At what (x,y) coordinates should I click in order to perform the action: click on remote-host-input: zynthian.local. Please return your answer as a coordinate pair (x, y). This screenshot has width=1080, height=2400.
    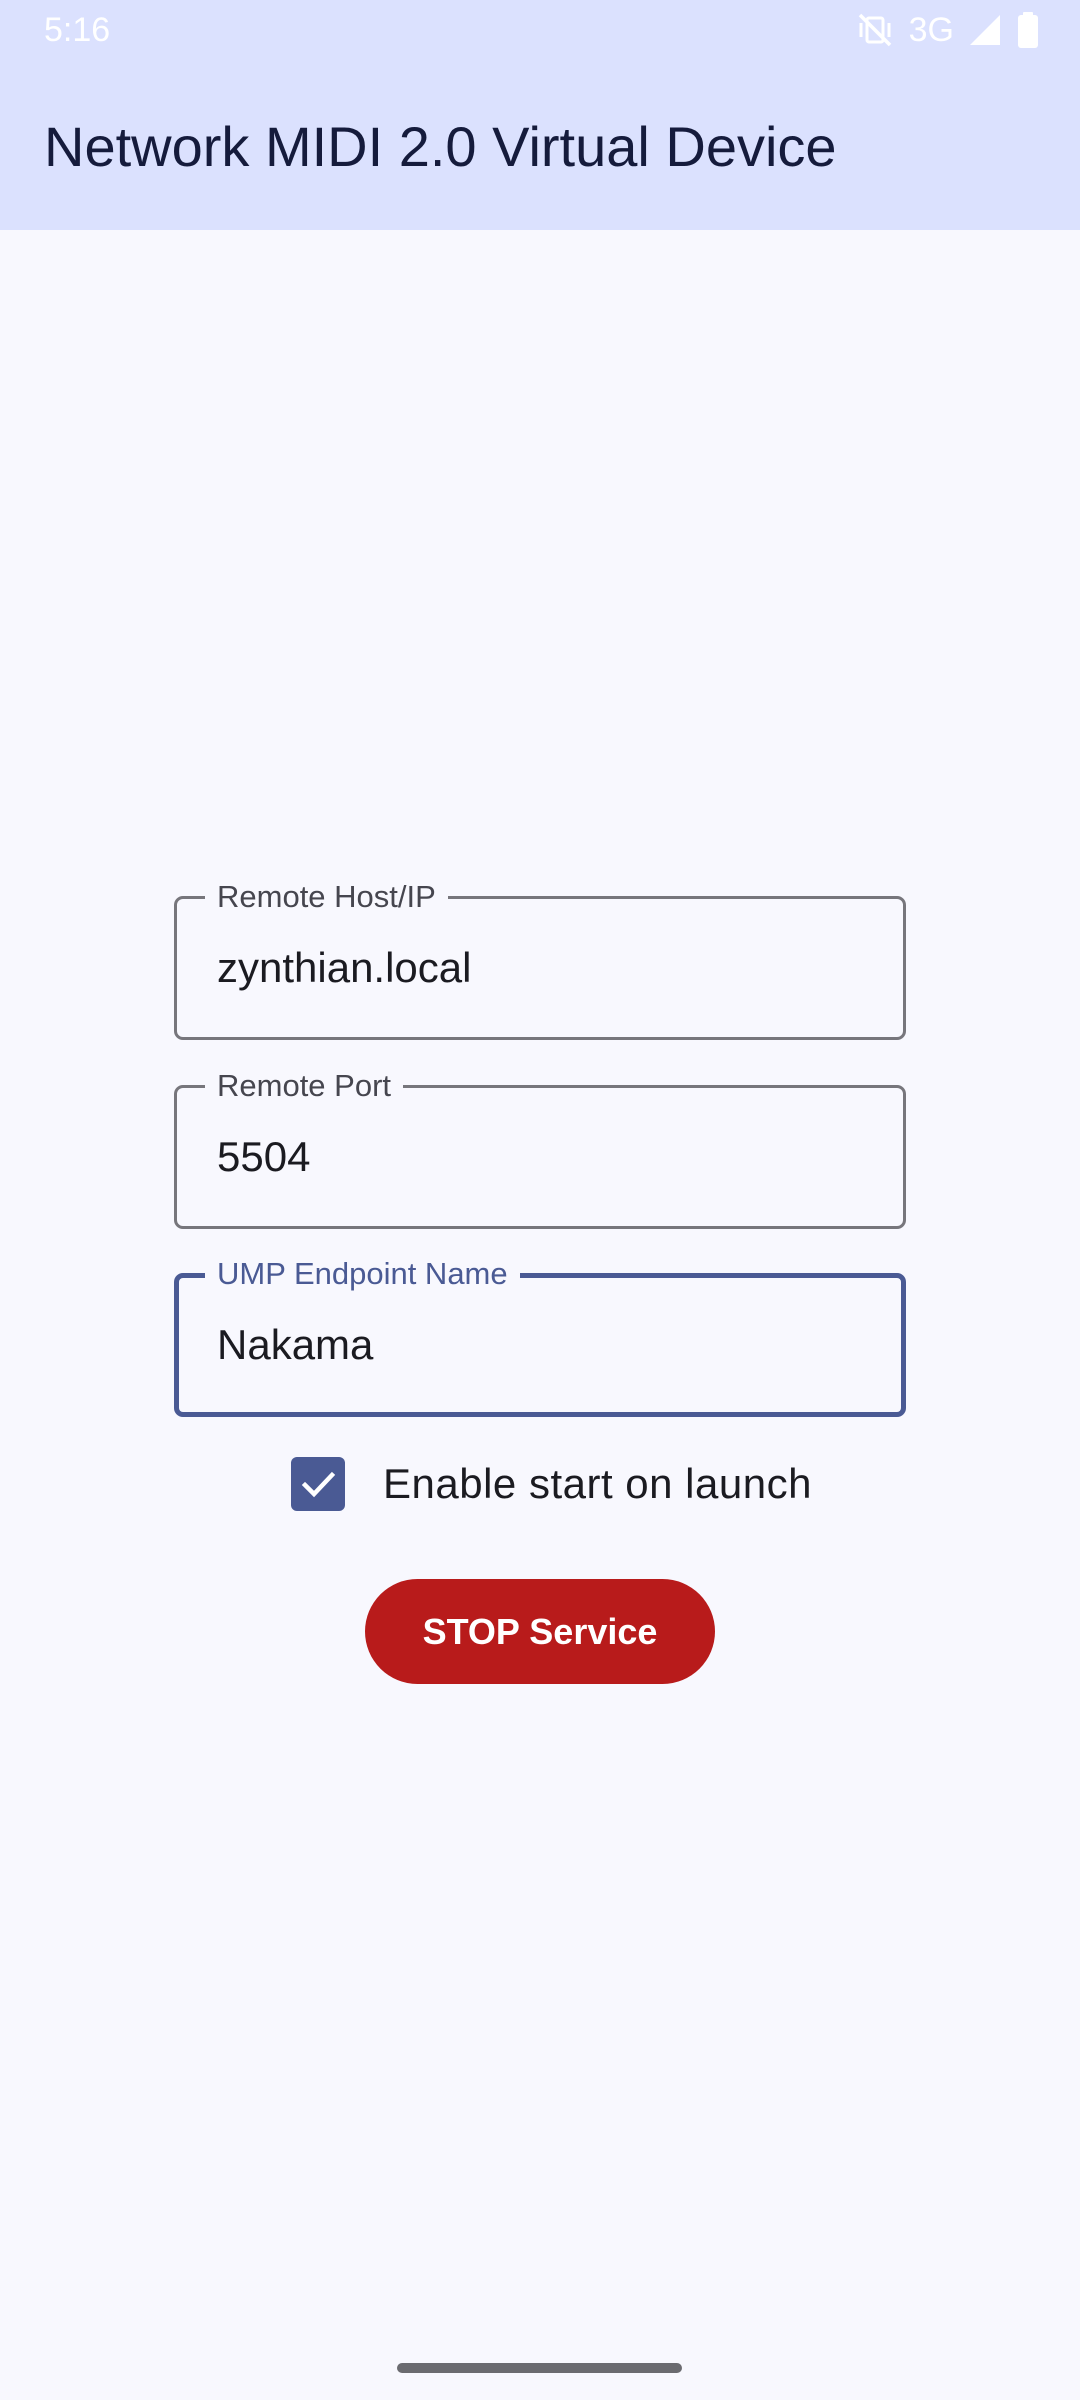
    Looking at the image, I should click on (344, 968).